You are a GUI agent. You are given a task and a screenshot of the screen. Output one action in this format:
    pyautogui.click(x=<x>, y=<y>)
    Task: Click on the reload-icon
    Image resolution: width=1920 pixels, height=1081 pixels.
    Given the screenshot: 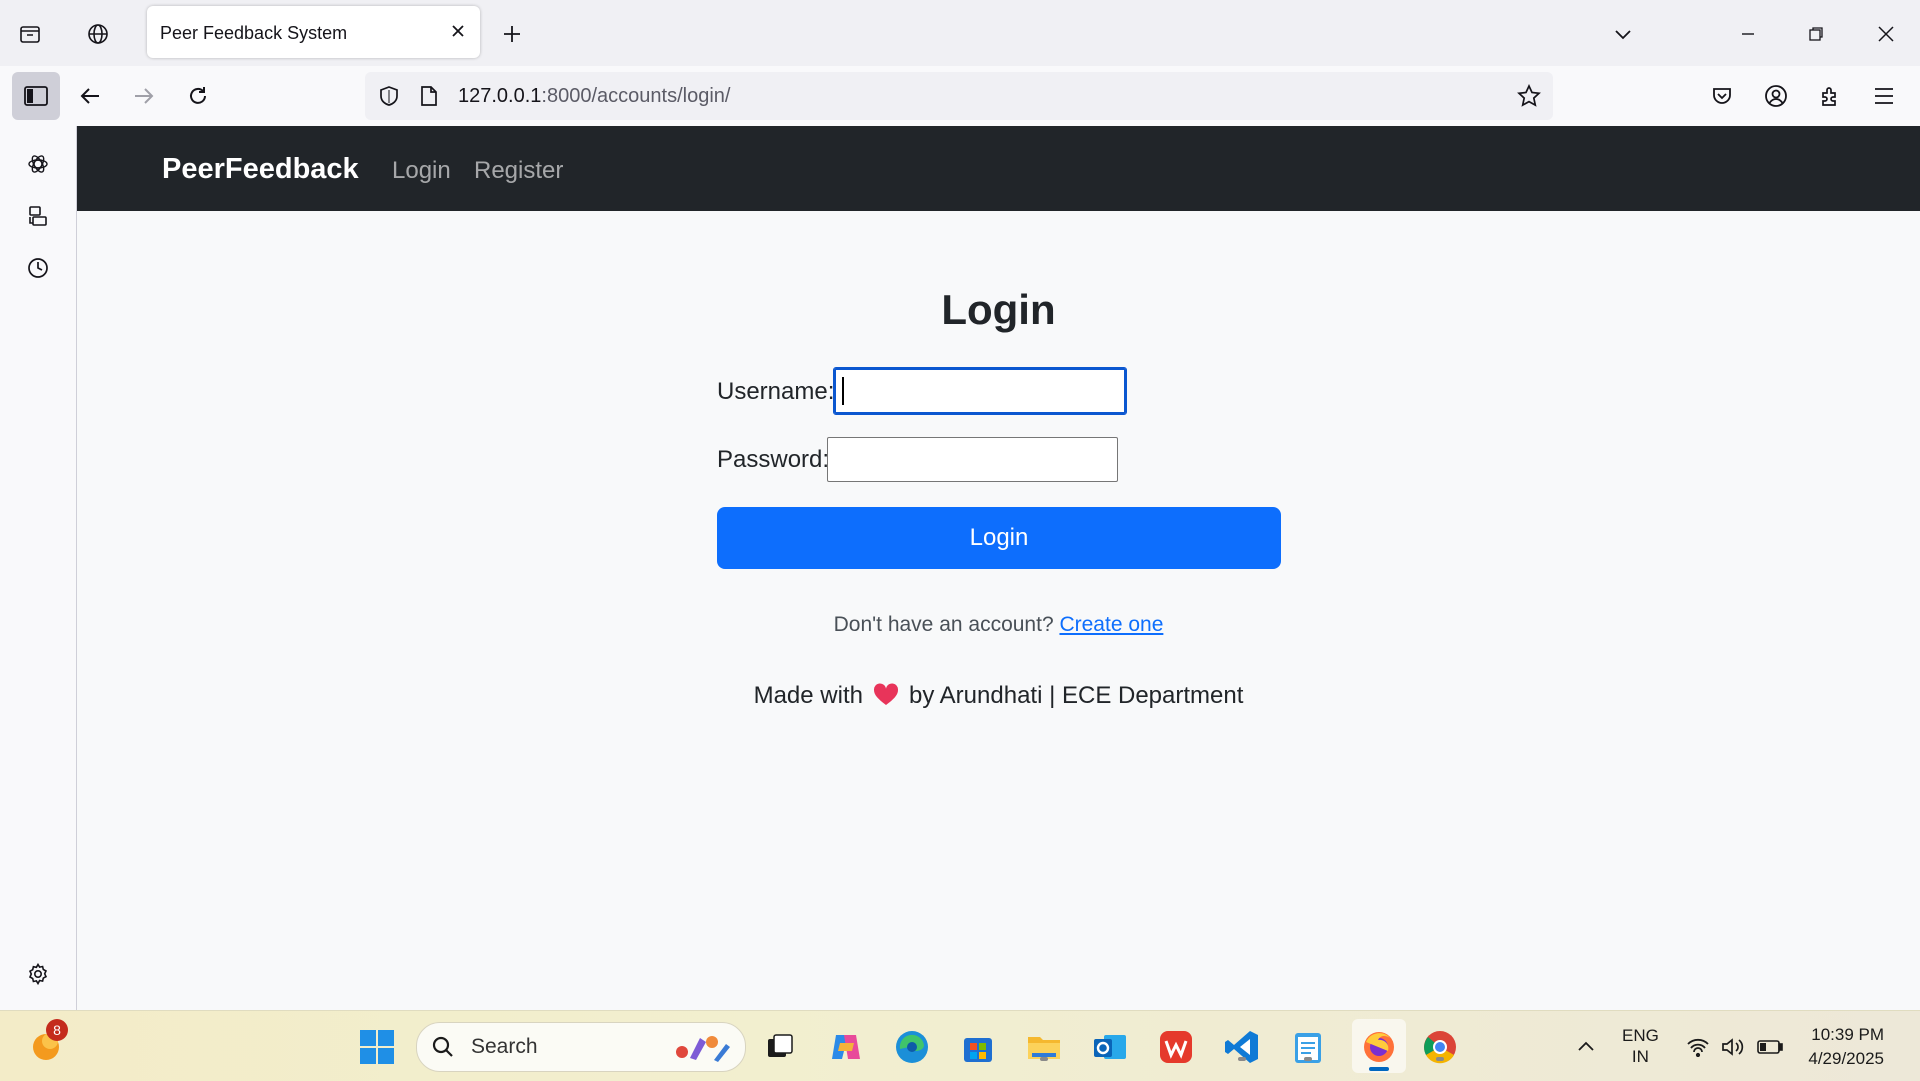 What is the action you would take?
    pyautogui.click(x=198, y=96)
    